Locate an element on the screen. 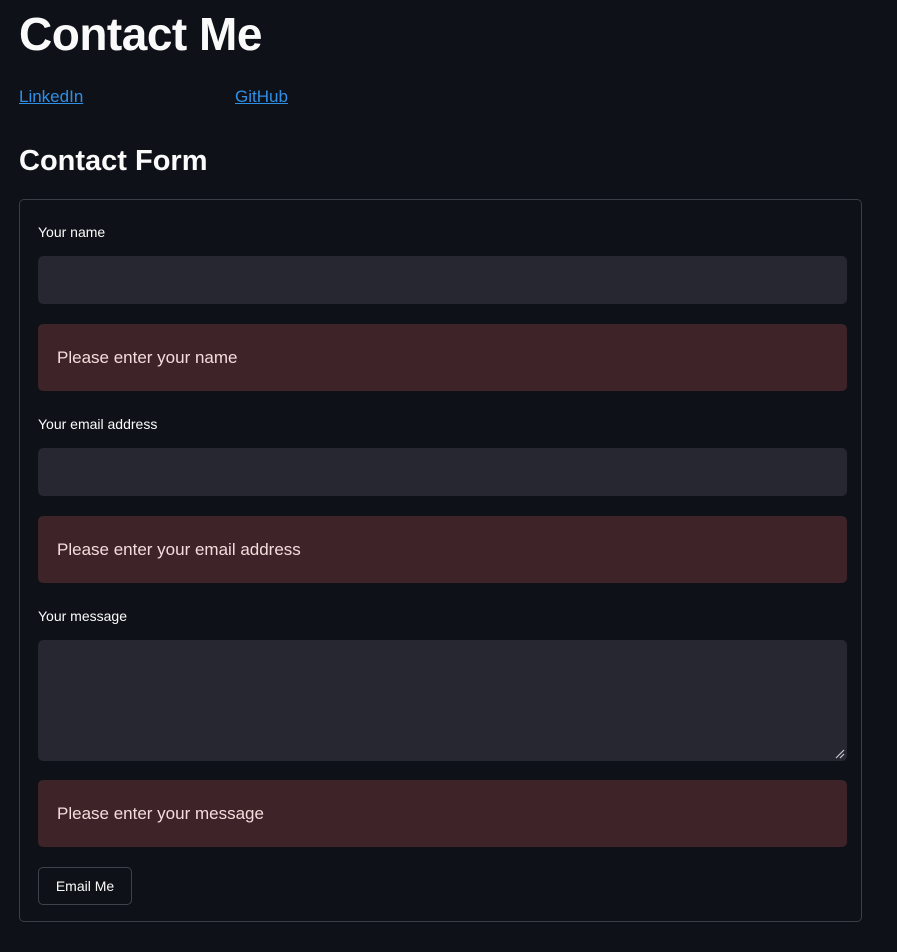 The image size is (897, 952). github-link: GitHub is located at coordinates (261, 97).